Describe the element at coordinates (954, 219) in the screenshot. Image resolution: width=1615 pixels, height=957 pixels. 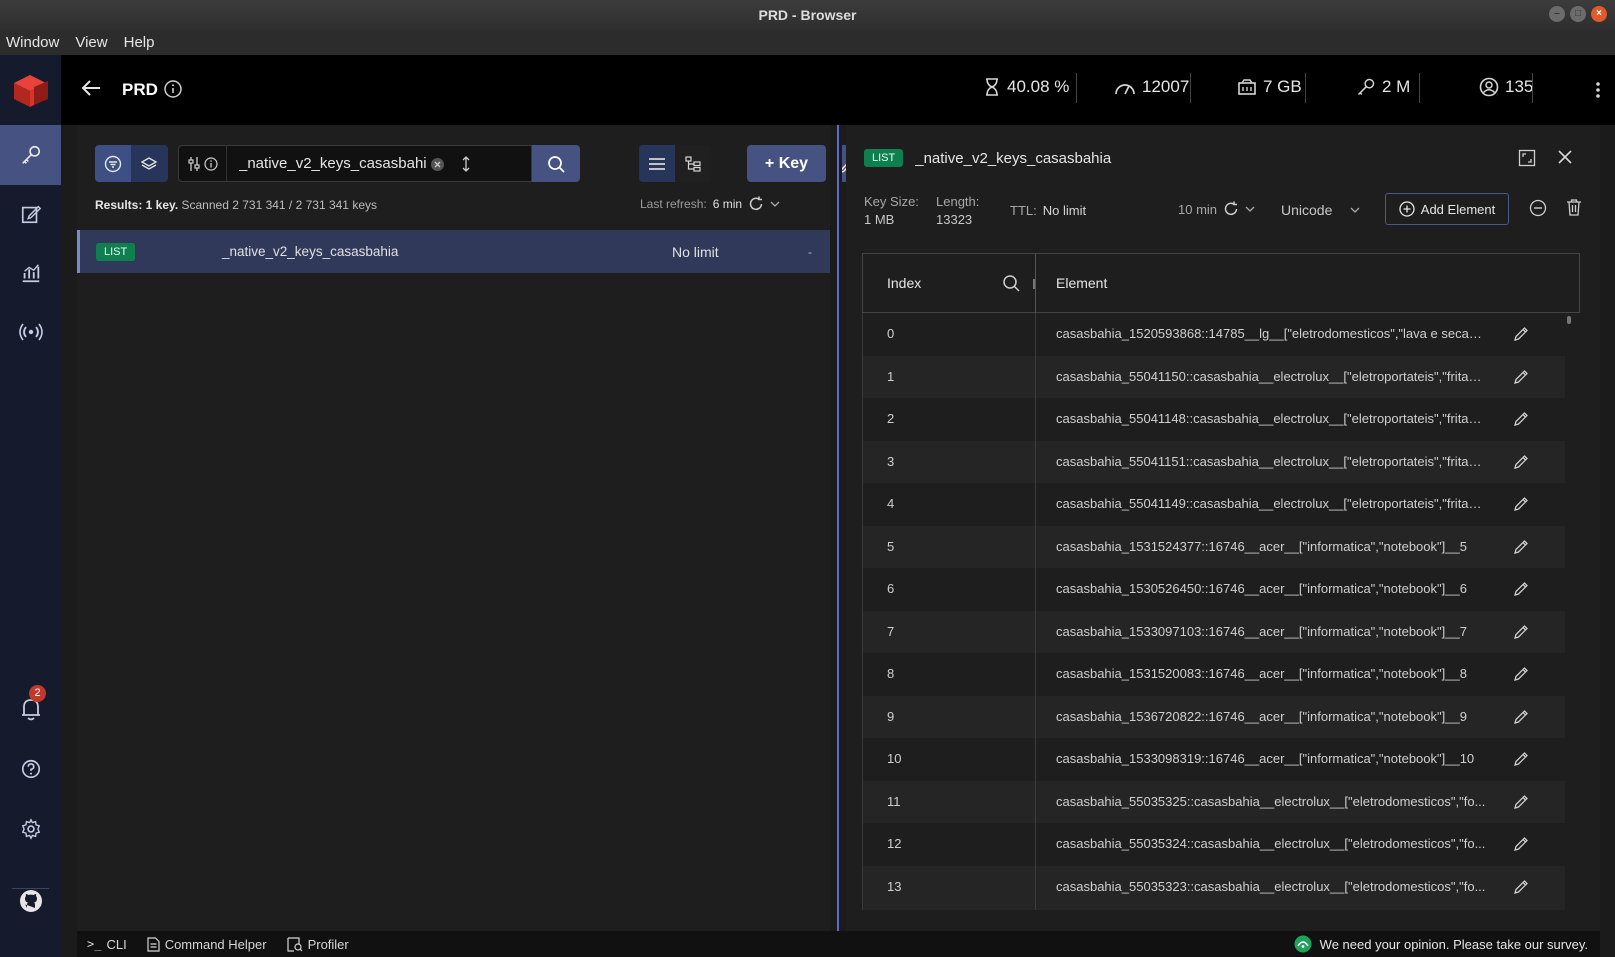
I see `length-value: 13323` at that location.